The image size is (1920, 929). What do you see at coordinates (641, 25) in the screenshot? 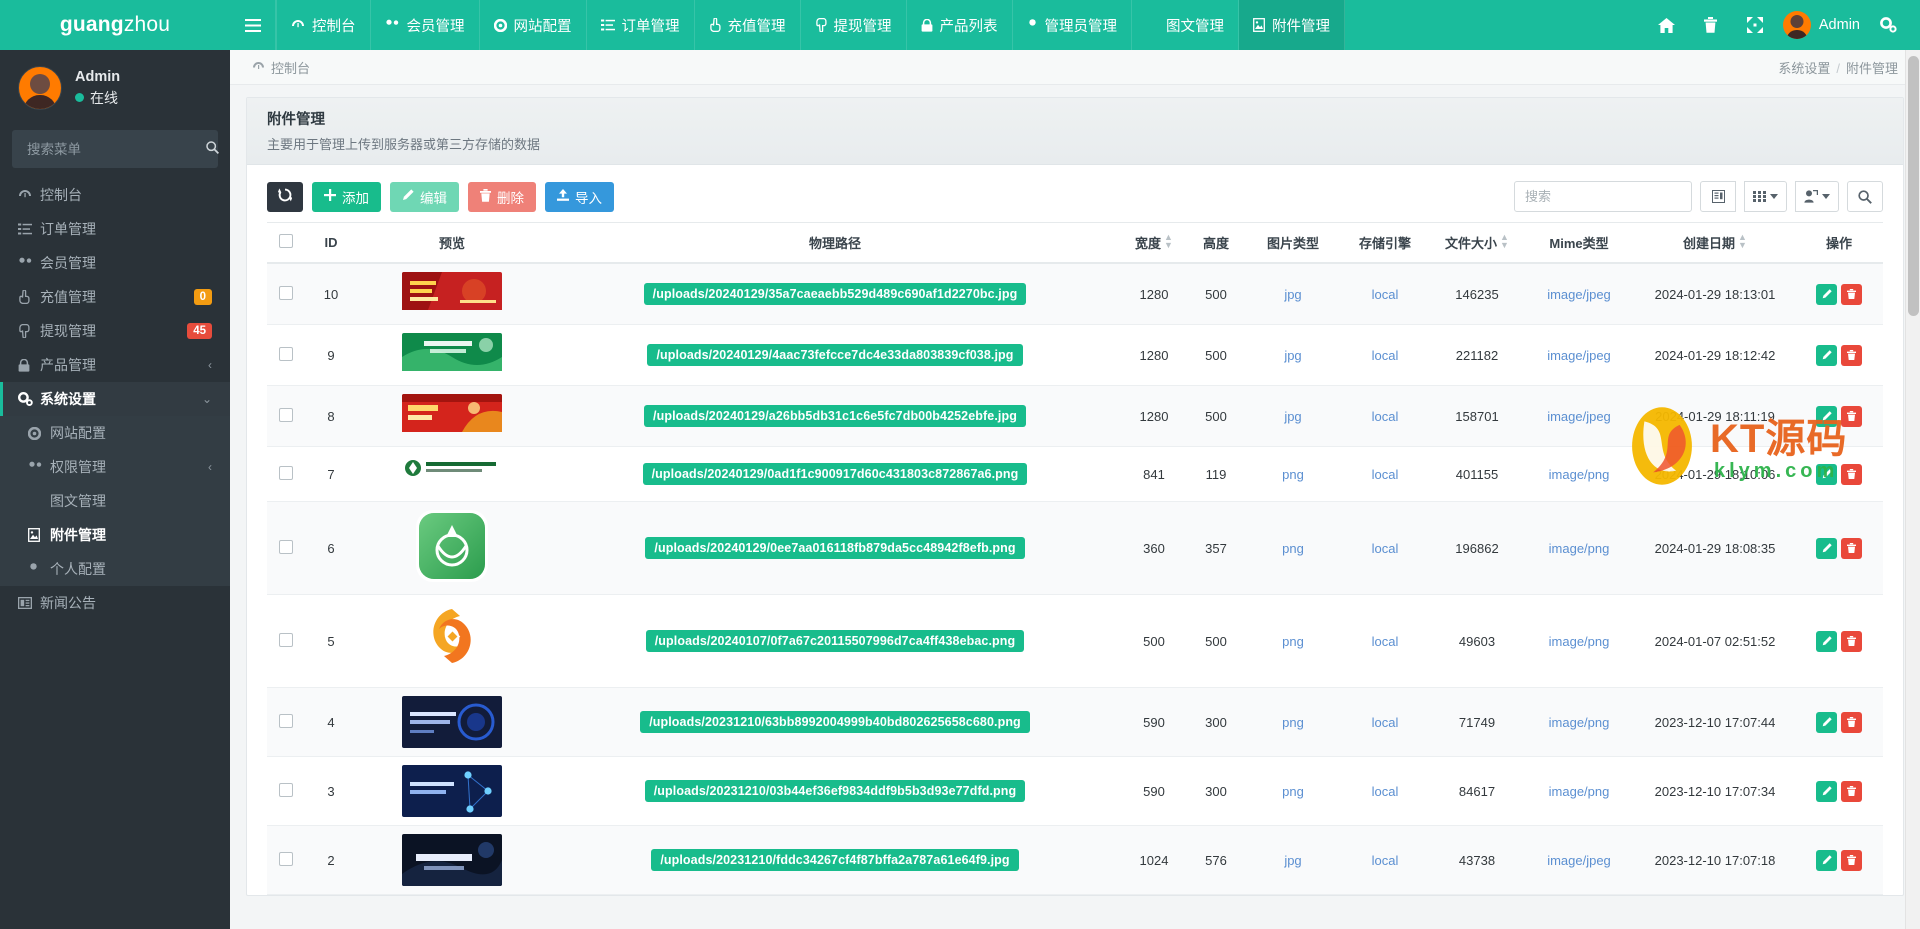
I see `topnav-item-3: 订单管理` at bounding box center [641, 25].